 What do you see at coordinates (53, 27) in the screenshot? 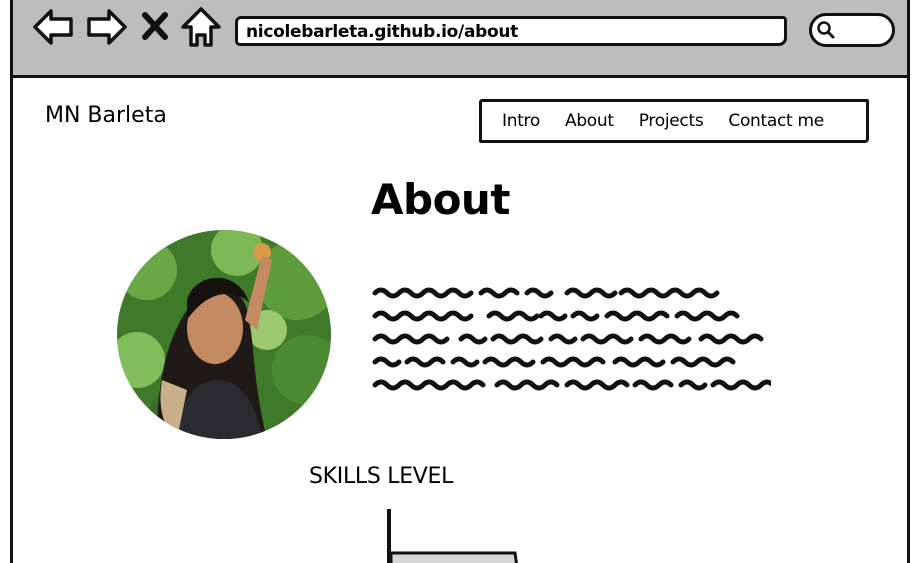
I see `back-arrow-icon` at bounding box center [53, 27].